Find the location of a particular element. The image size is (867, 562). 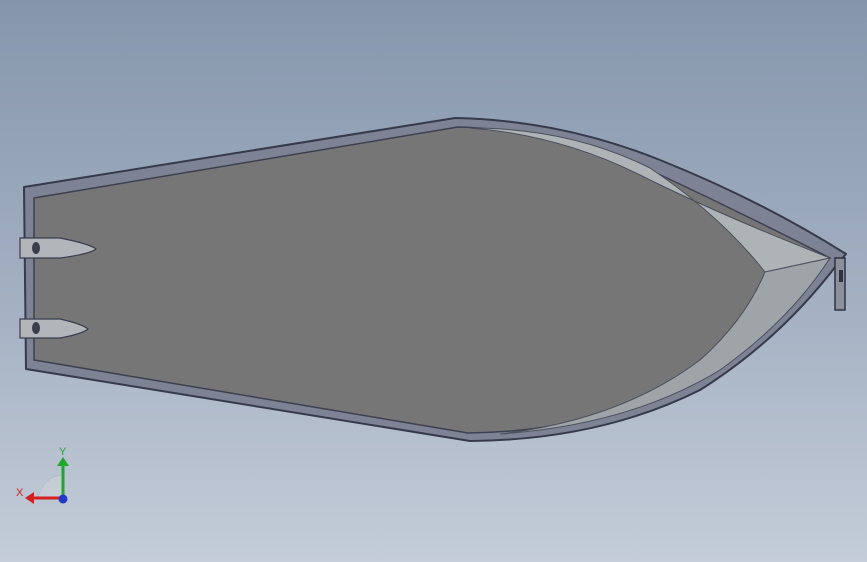

x-axis-arrow-icon is located at coordinates (29, 498).